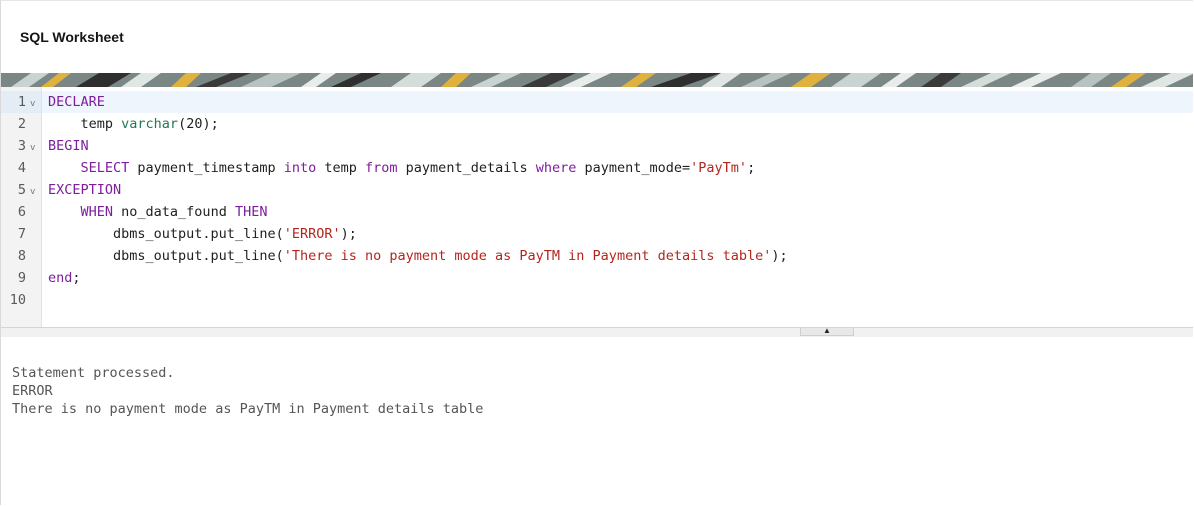 This screenshot has height=506, width=1194. I want to click on decorative-banner, so click(597, 80).